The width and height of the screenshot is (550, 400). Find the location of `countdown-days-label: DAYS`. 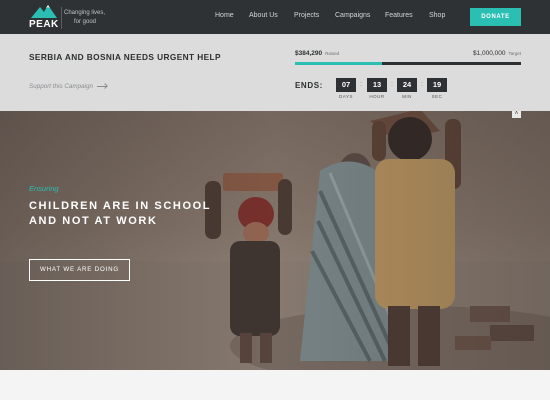

countdown-days-label: DAYS is located at coordinates (346, 96).